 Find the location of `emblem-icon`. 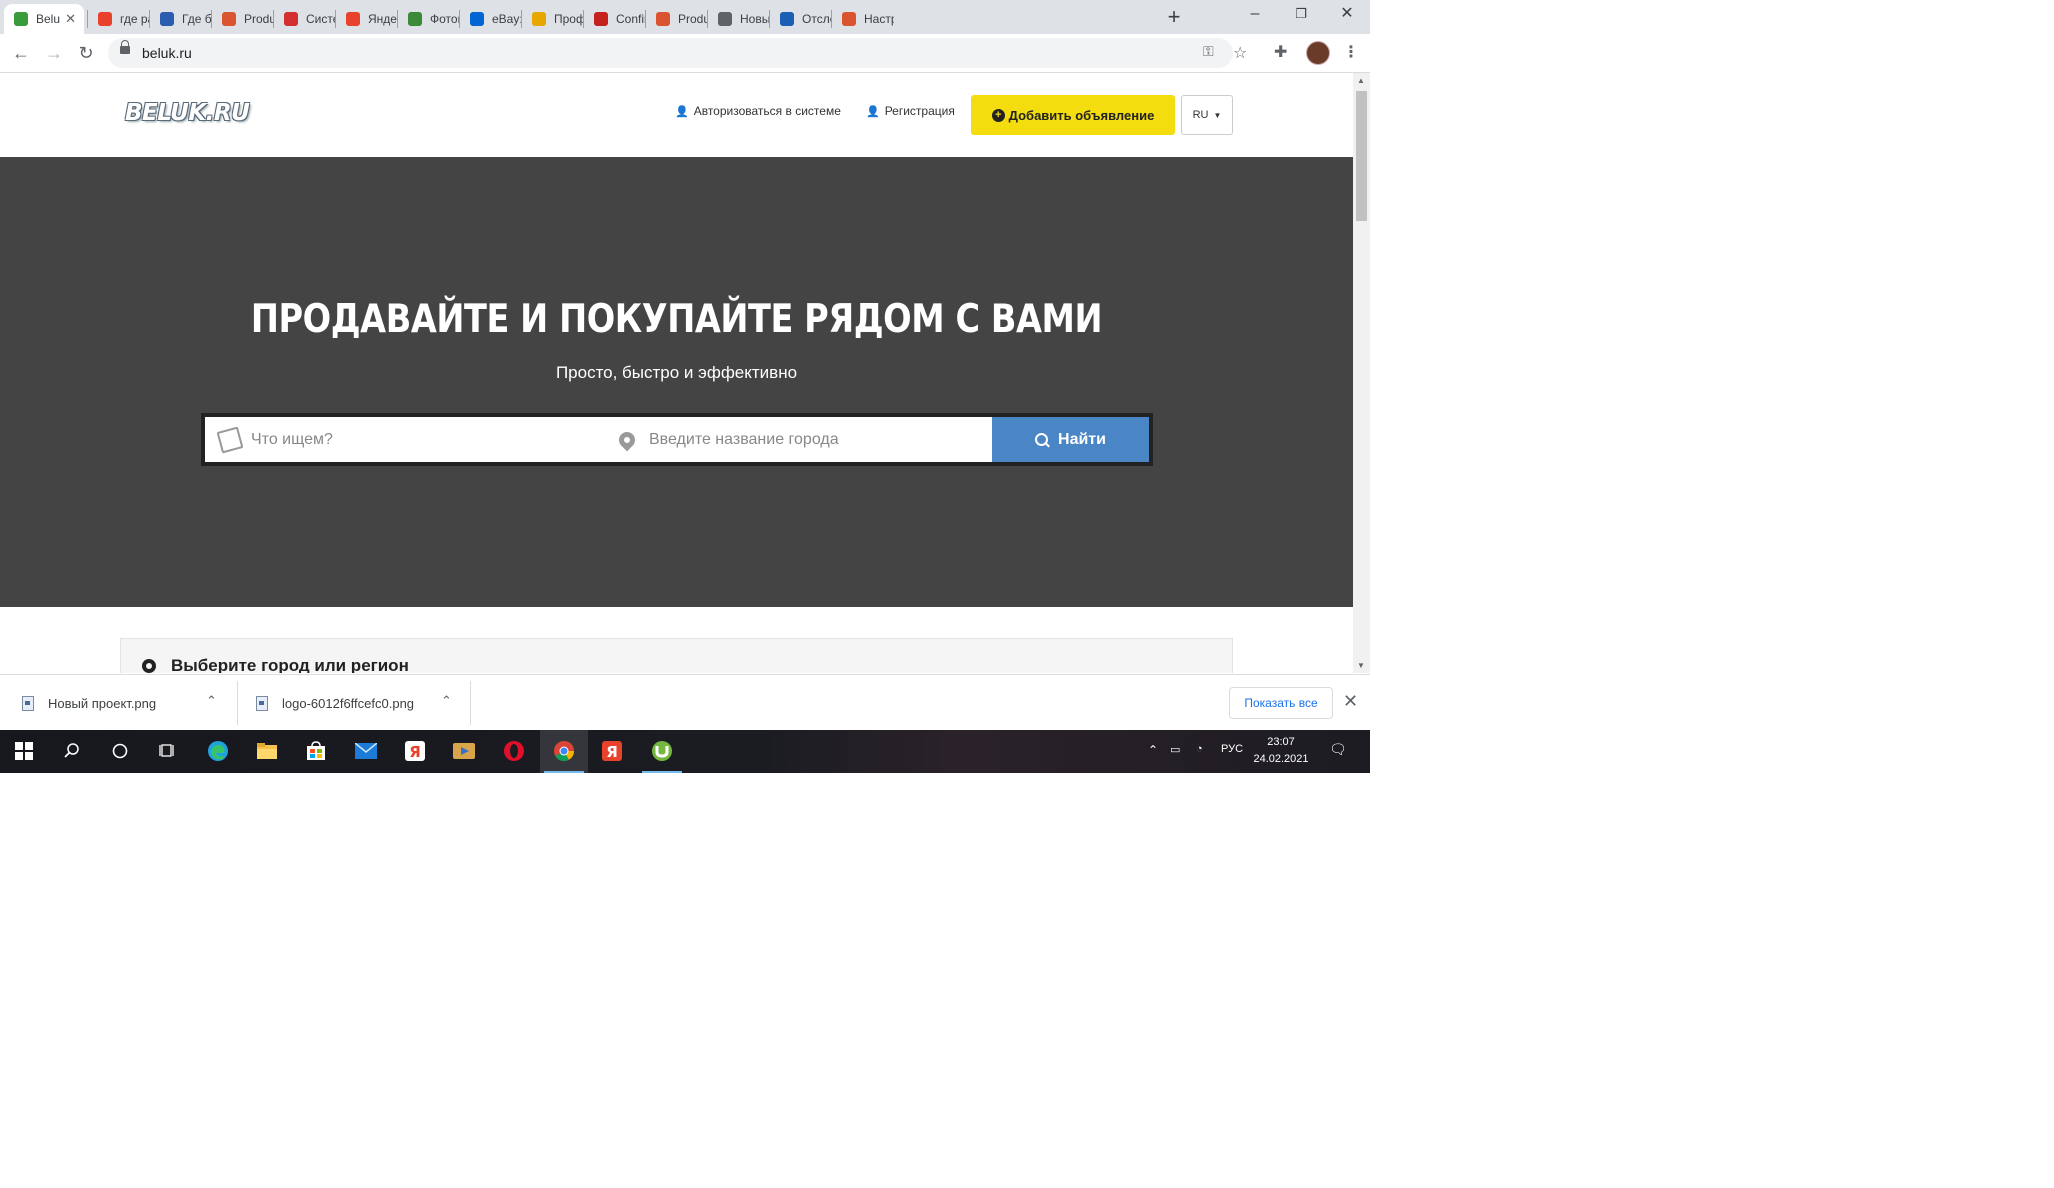

emblem-icon is located at coordinates (787, 19).